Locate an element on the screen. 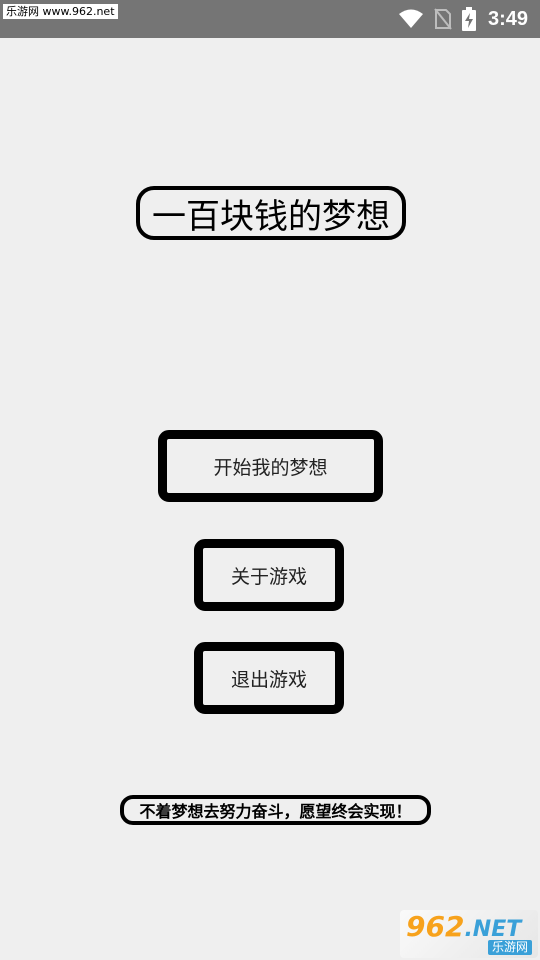  about-game-button: 关于游戏 is located at coordinates (269, 575).